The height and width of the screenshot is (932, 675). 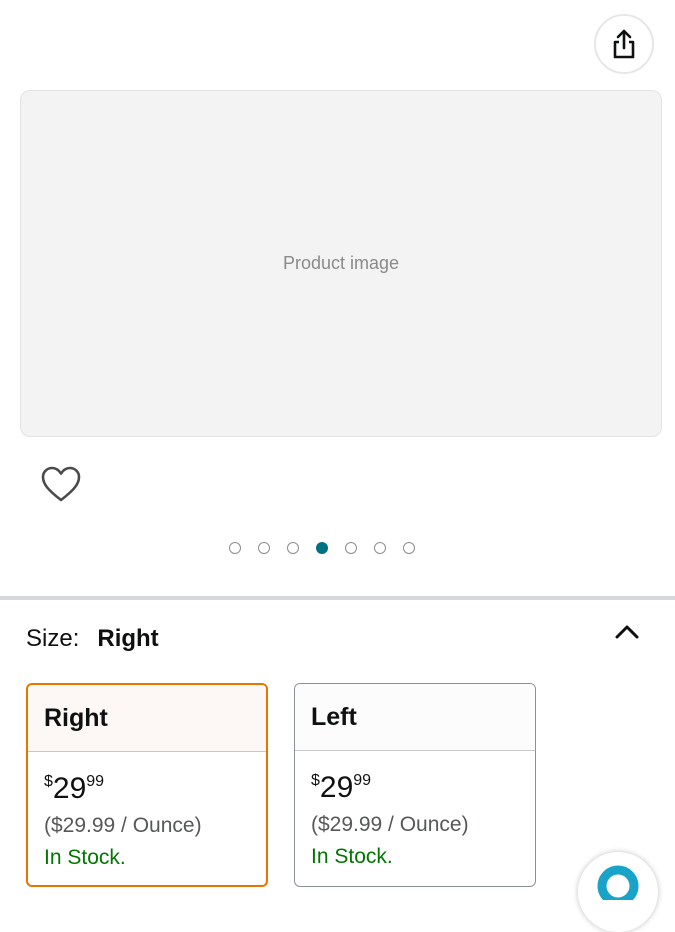 I want to click on assistant-icon, so click(x=618, y=882).